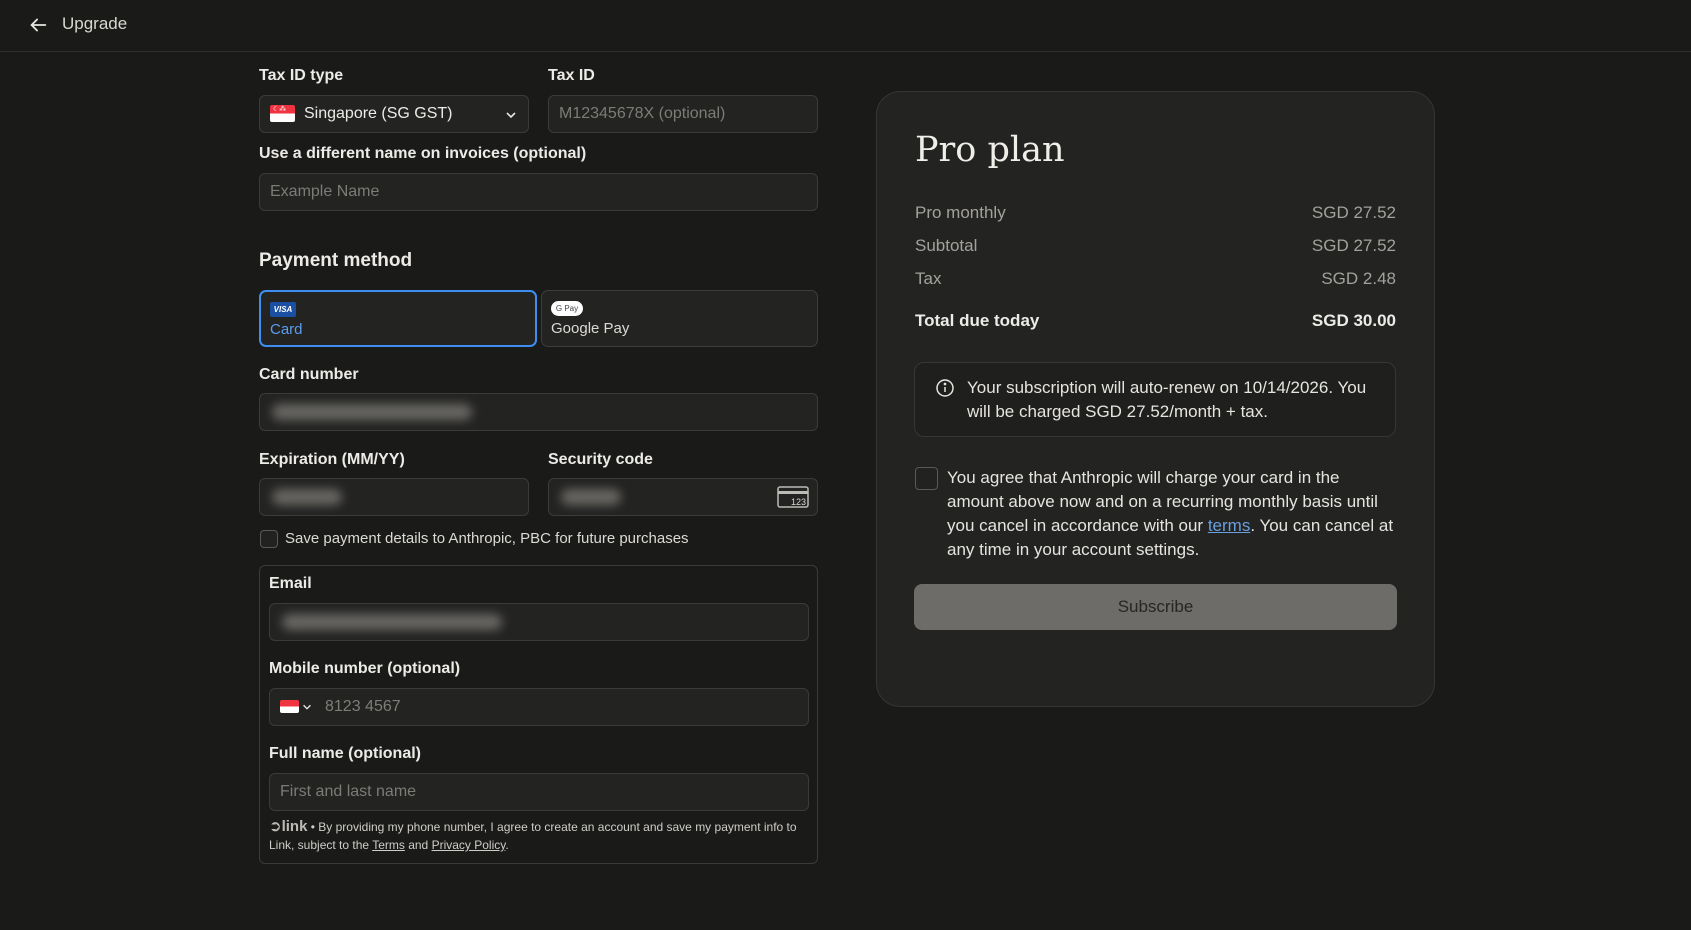 The image size is (1691, 930). I want to click on google-pay-icon: G Pay, so click(567, 308).